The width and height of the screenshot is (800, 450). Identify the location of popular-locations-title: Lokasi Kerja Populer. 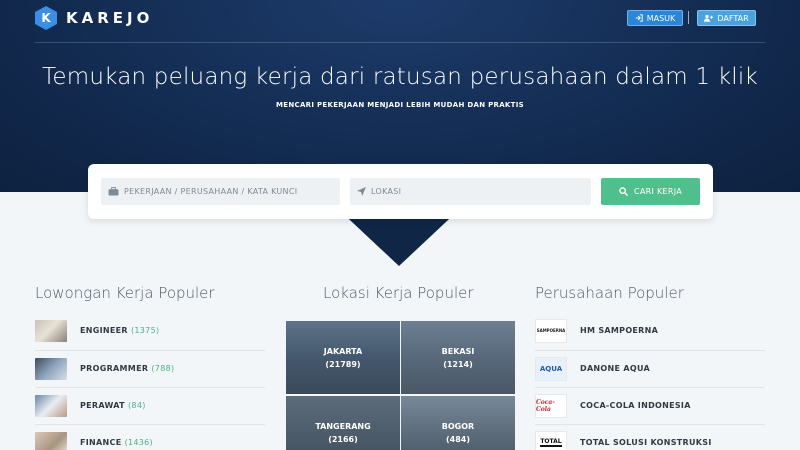
(398, 293).